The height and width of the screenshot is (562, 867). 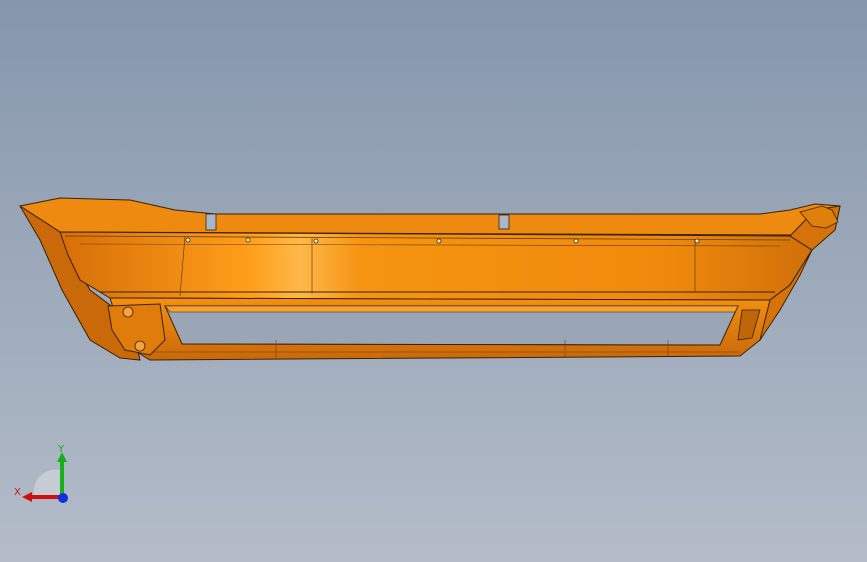 What do you see at coordinates (17, 492) in the screenshot?
I see `x-axis-label: X` at bounding box center [17, 492].